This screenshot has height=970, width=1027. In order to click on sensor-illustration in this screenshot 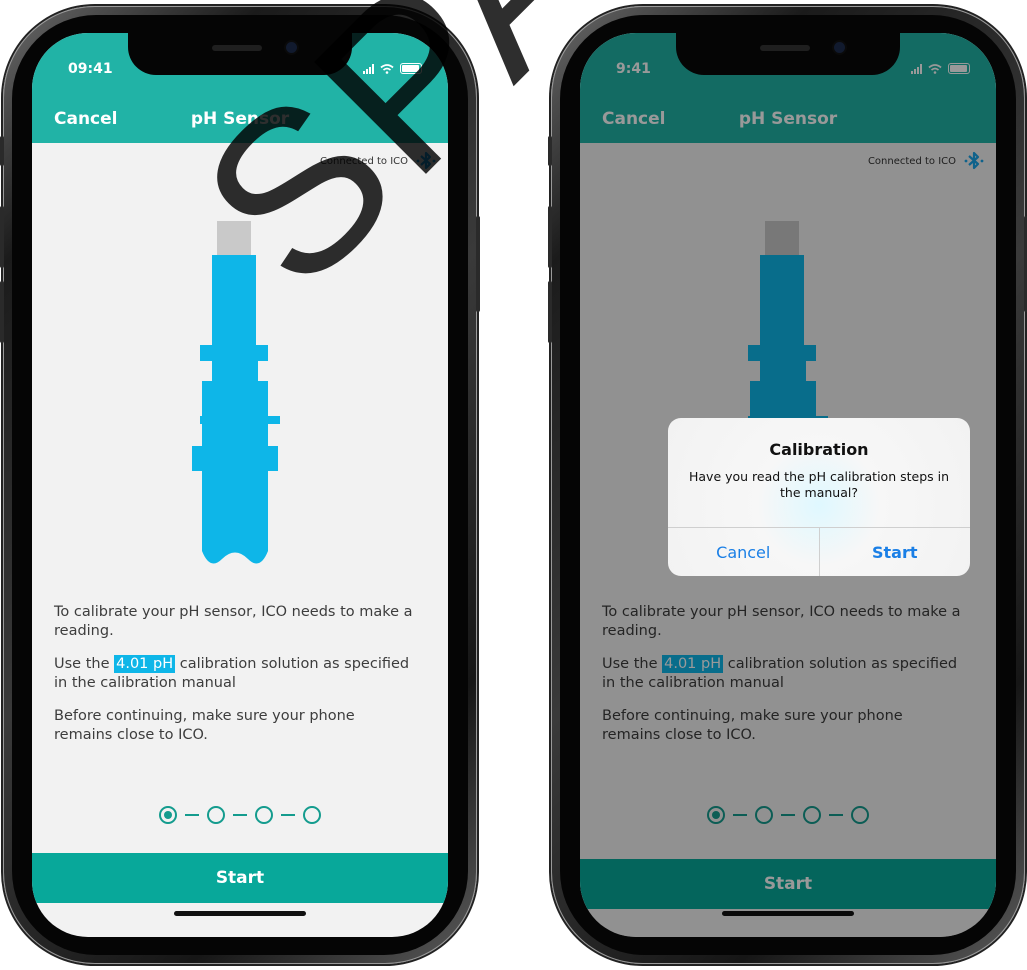, I will do `click(236, 392)`.